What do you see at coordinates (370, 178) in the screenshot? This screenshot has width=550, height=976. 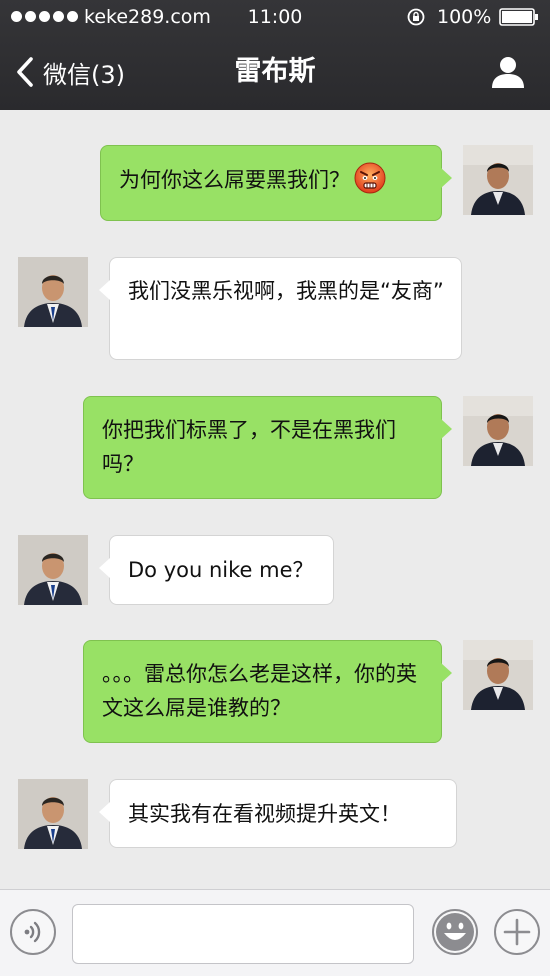 I see `angry-face-emoji` at bounding box center [370, 178].